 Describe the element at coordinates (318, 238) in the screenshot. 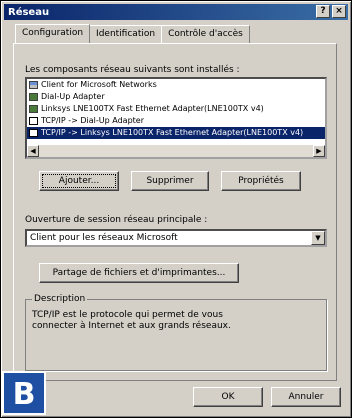

I see `chevron-down-icon: ▼` at that location.